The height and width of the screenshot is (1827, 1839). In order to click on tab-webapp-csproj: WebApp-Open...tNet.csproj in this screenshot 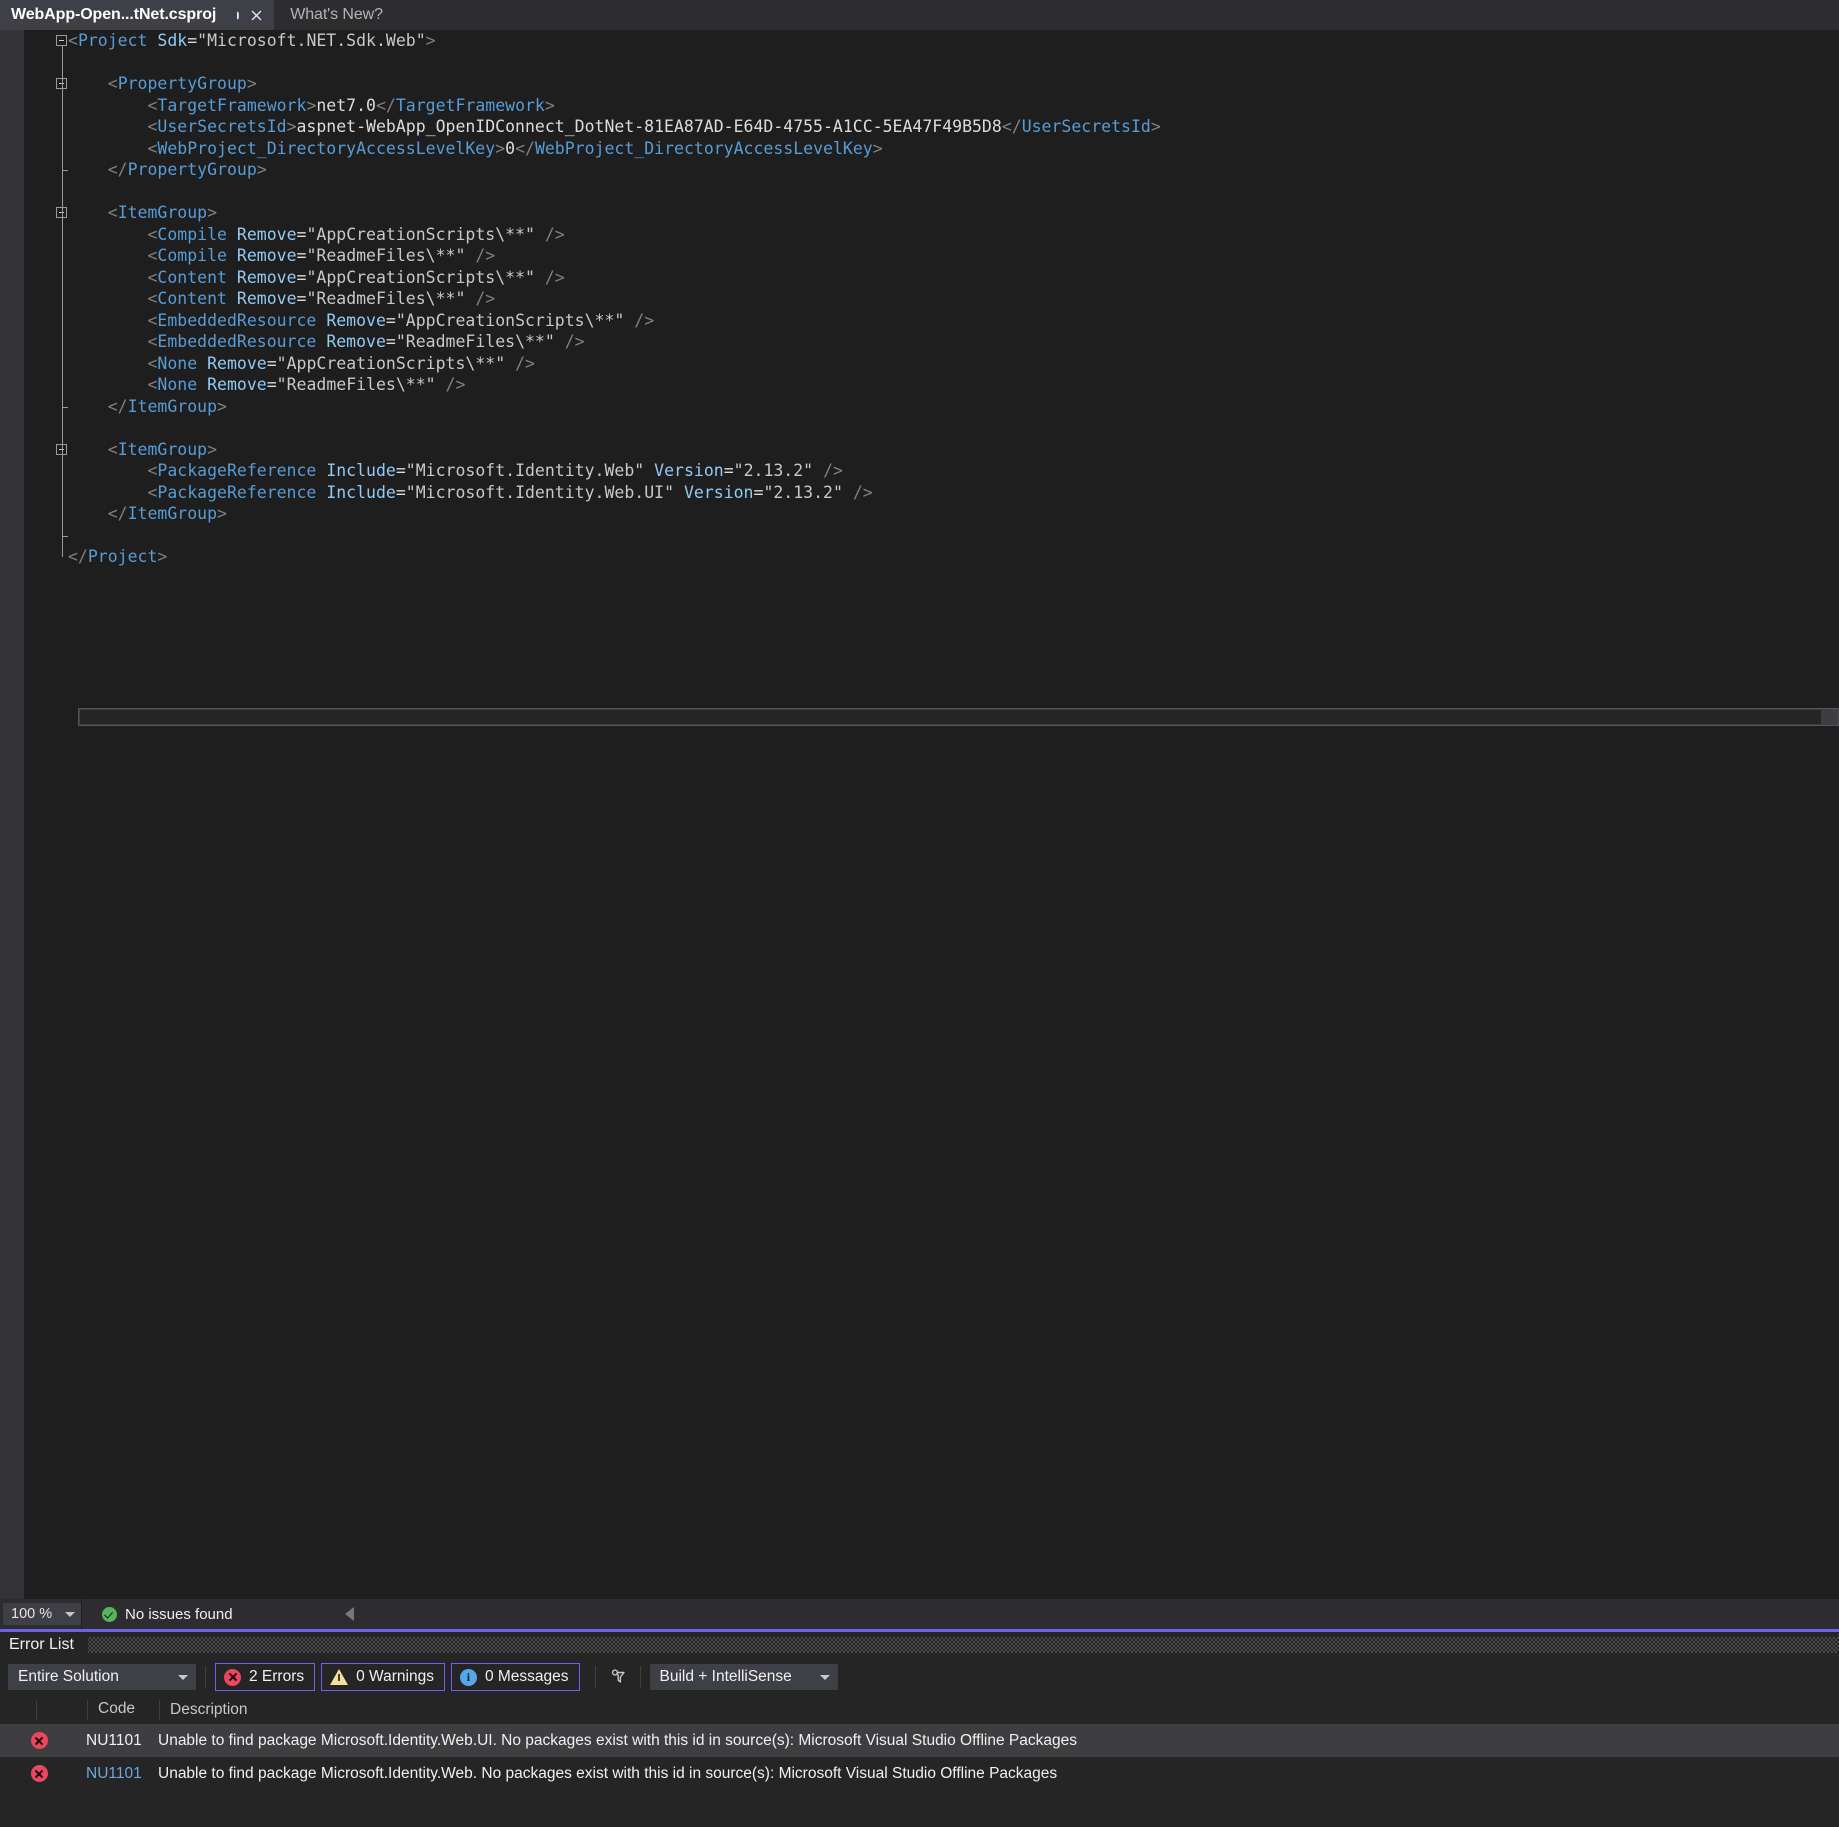, I will do `click(137, 15)`.